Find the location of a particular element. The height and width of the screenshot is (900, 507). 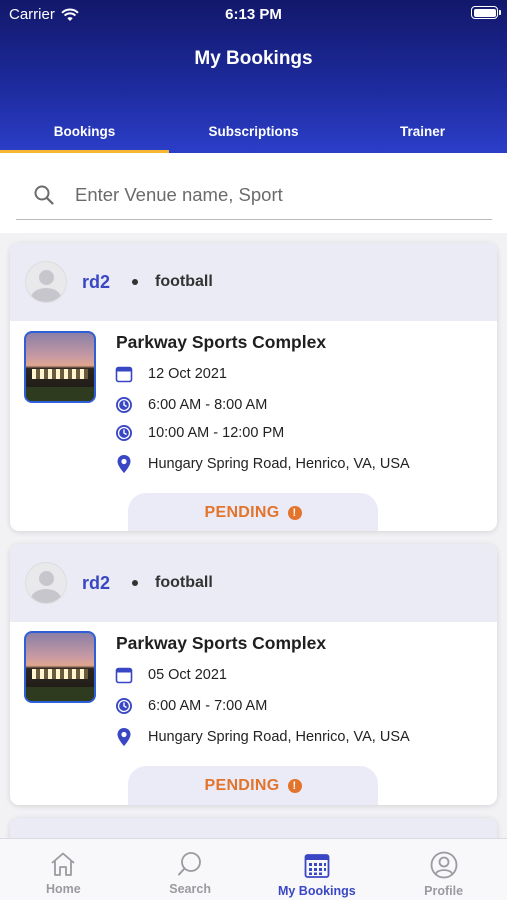

tab-trainer: Trainer is located at coordinates (422, 132).